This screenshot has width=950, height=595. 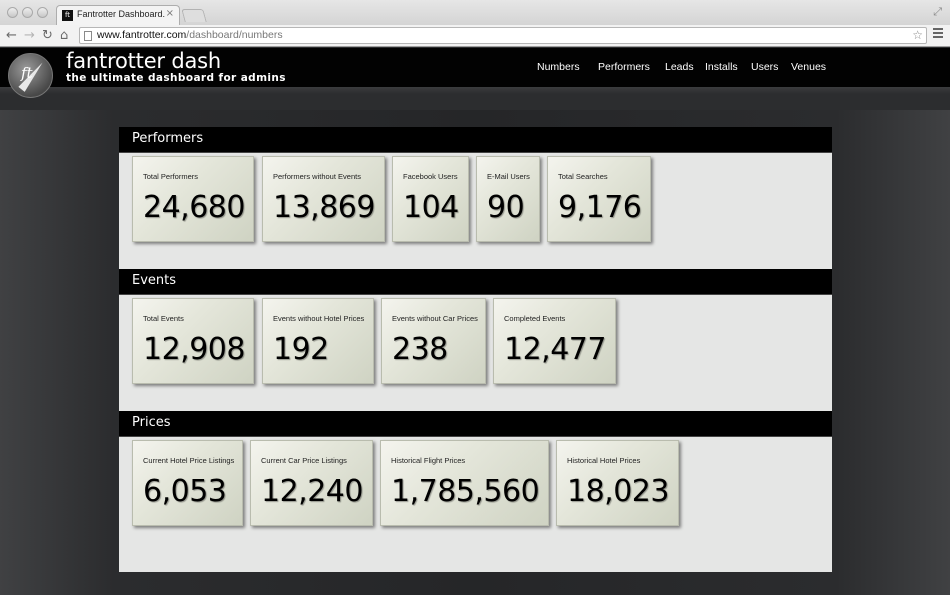 What do you see at coordinates (475, 12) in the screenshot?
I see `browser-titlebar: ft Fantrotter Dashboard. × ⤢` at bounding box center [475, 12].